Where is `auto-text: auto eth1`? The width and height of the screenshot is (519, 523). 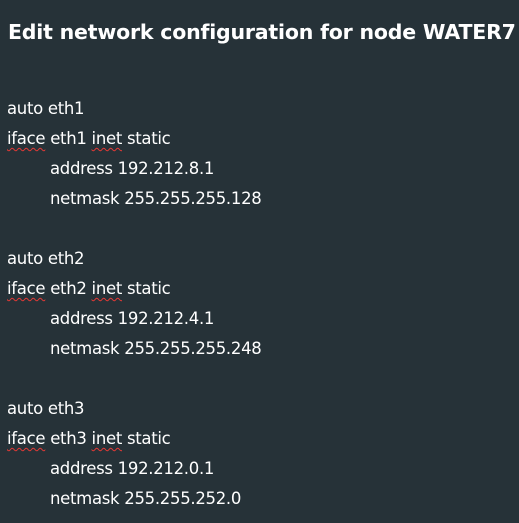
auto-text: auto eth1 is located at coordinates (46, 108).